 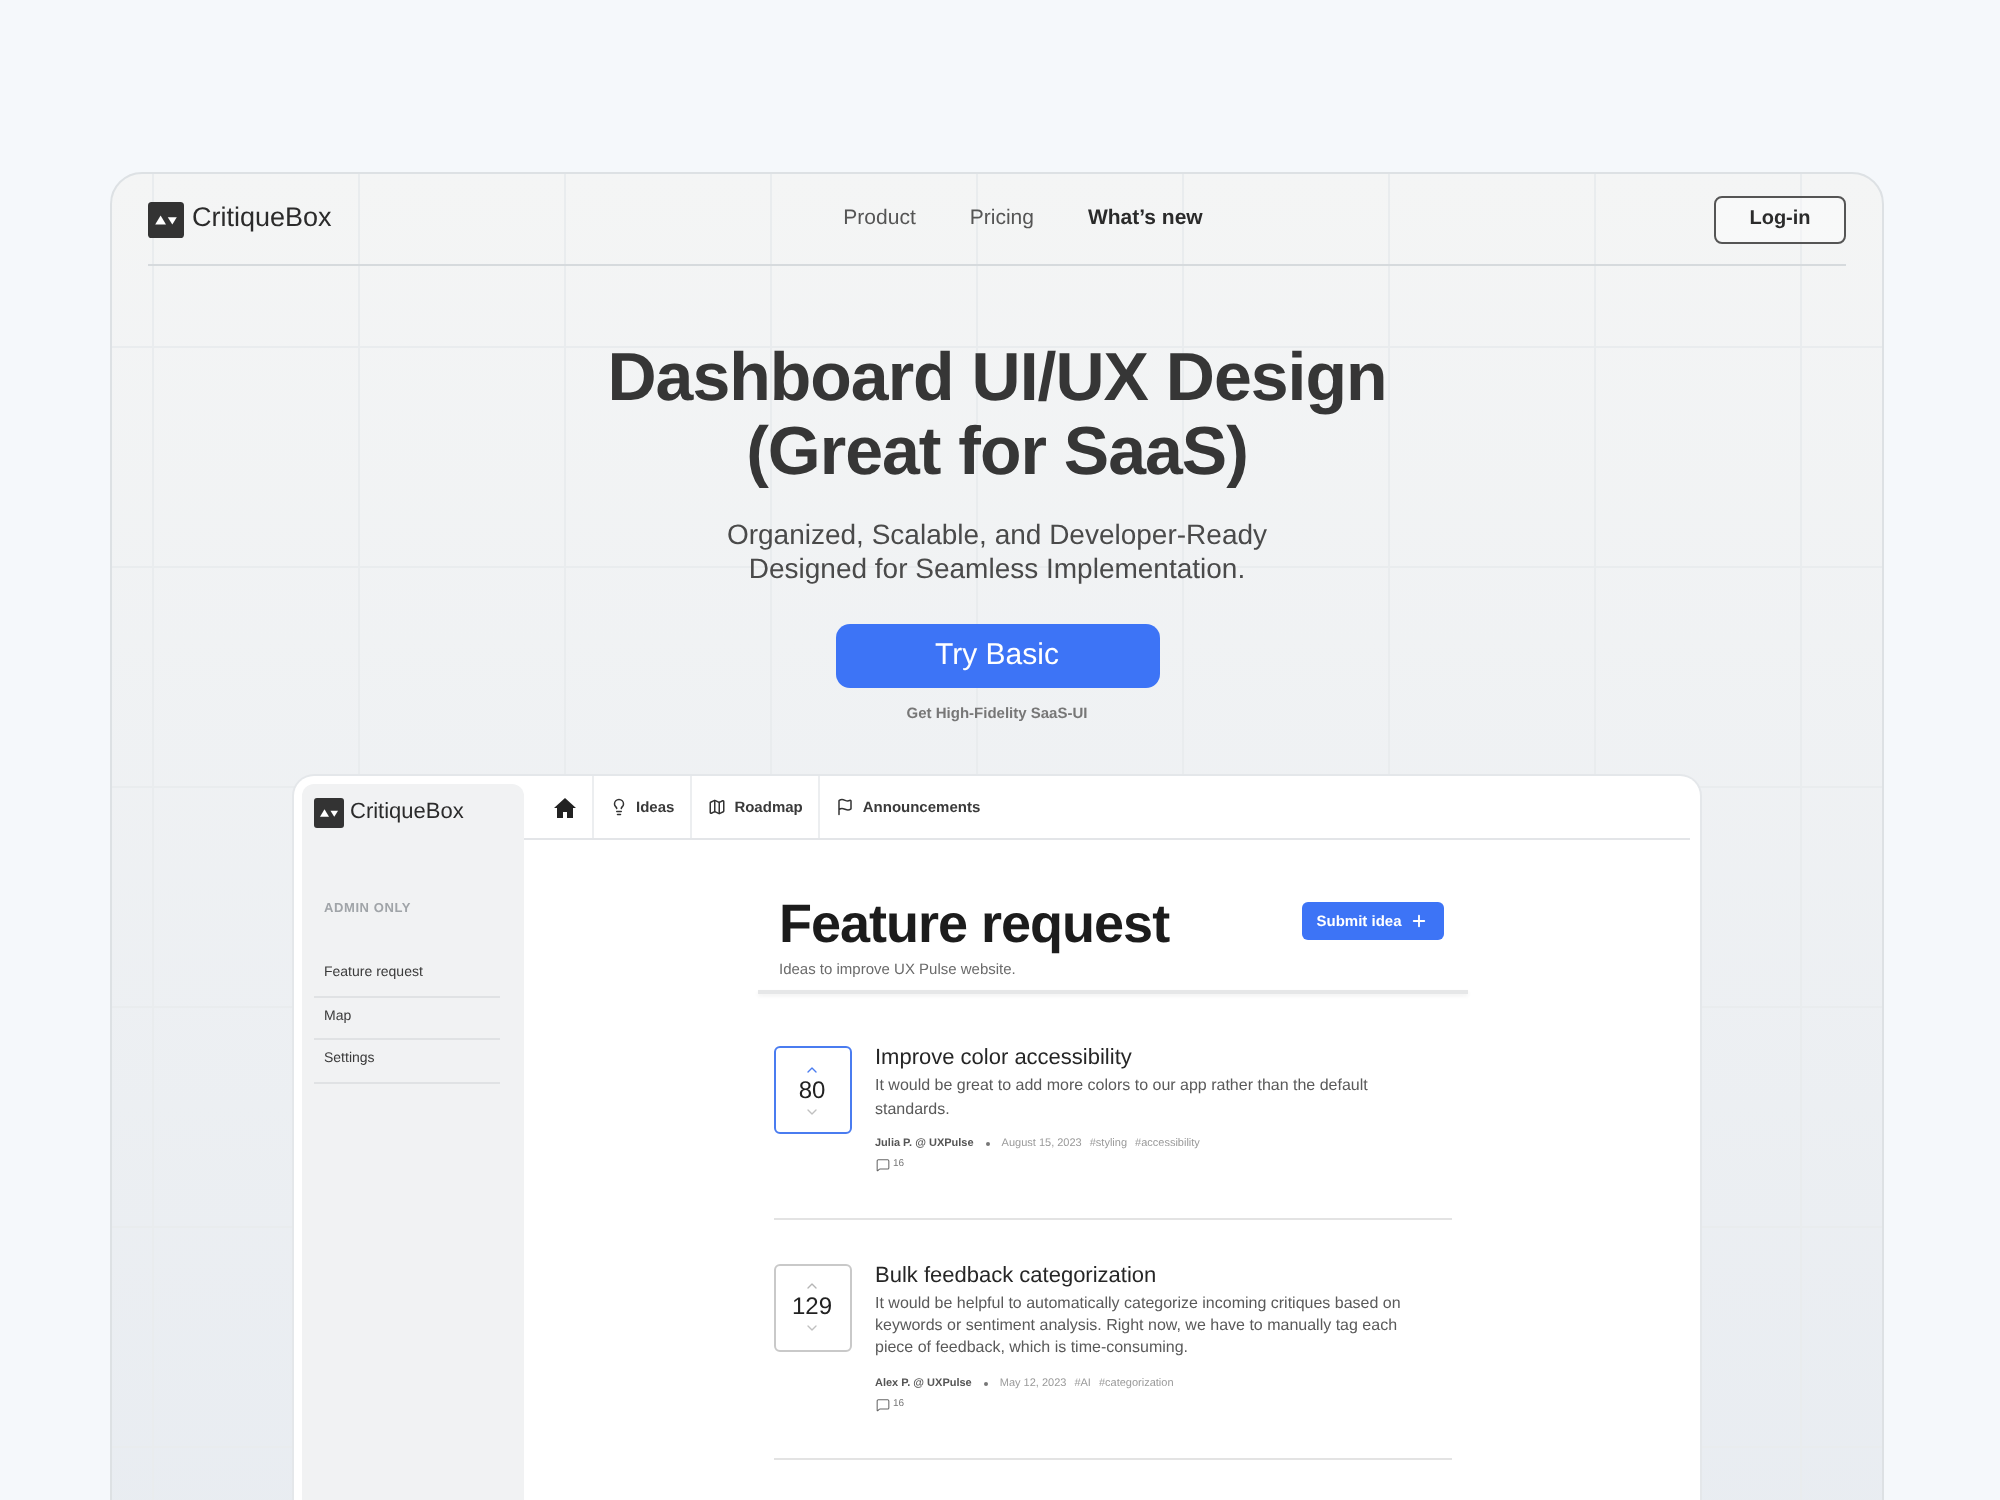 I want to click on home-icon, so click(x=565, y=807).